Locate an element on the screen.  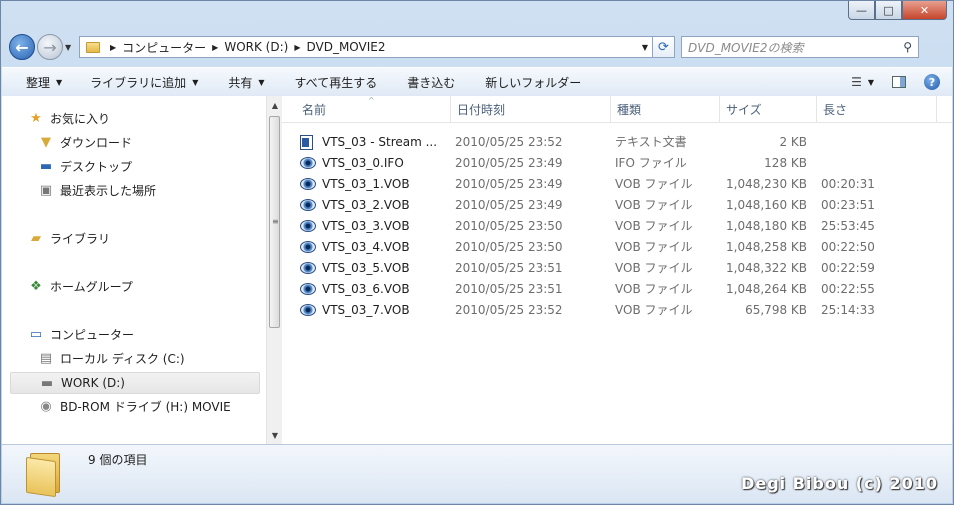
file-date: 2010/05/25 23:50 is located at coordinates (509, 226).